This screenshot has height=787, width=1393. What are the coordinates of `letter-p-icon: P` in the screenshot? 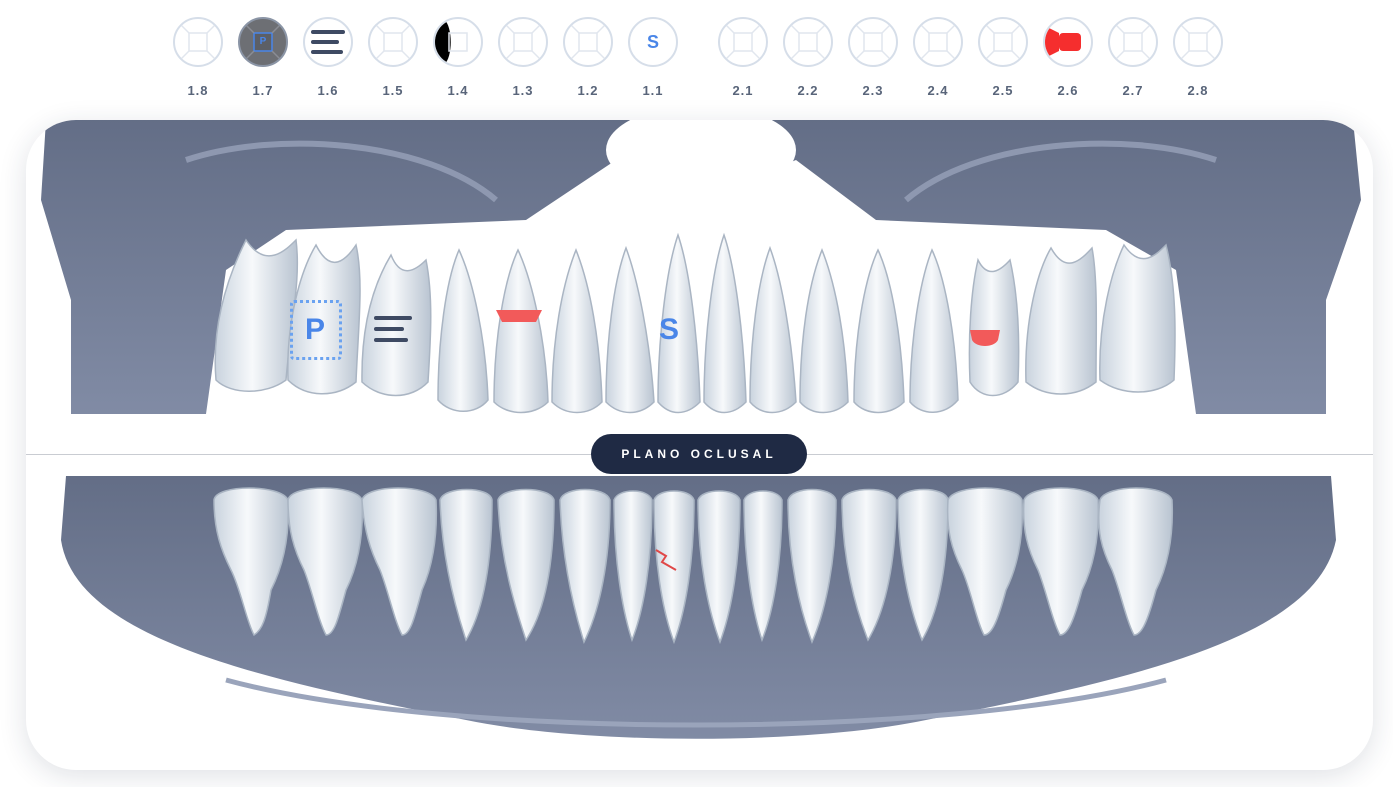 It's located at (263, 41).